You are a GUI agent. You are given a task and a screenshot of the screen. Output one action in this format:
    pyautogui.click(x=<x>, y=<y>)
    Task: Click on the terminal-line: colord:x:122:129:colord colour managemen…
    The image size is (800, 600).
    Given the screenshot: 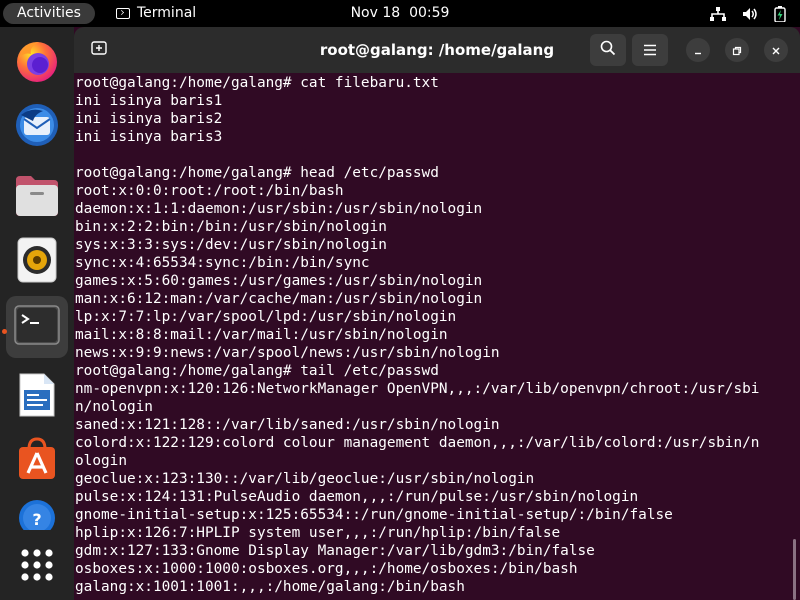 What is the action you would take?
    pyautogui.click(x=417, y=443)
    